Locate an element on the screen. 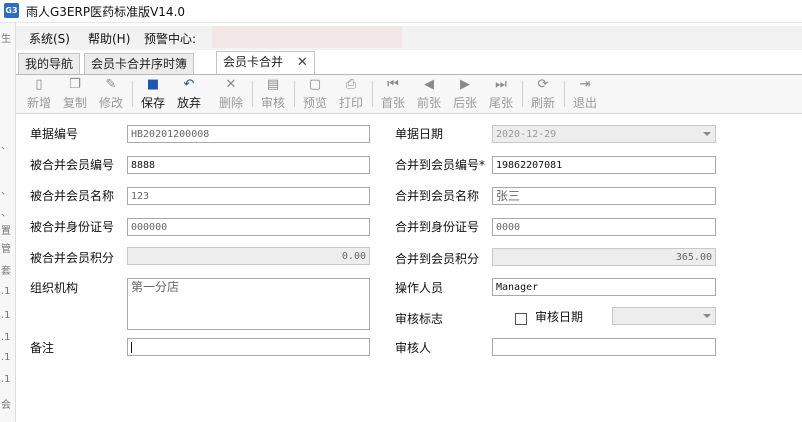  last-icon: ⏭ is located at coordinates (501, 84).